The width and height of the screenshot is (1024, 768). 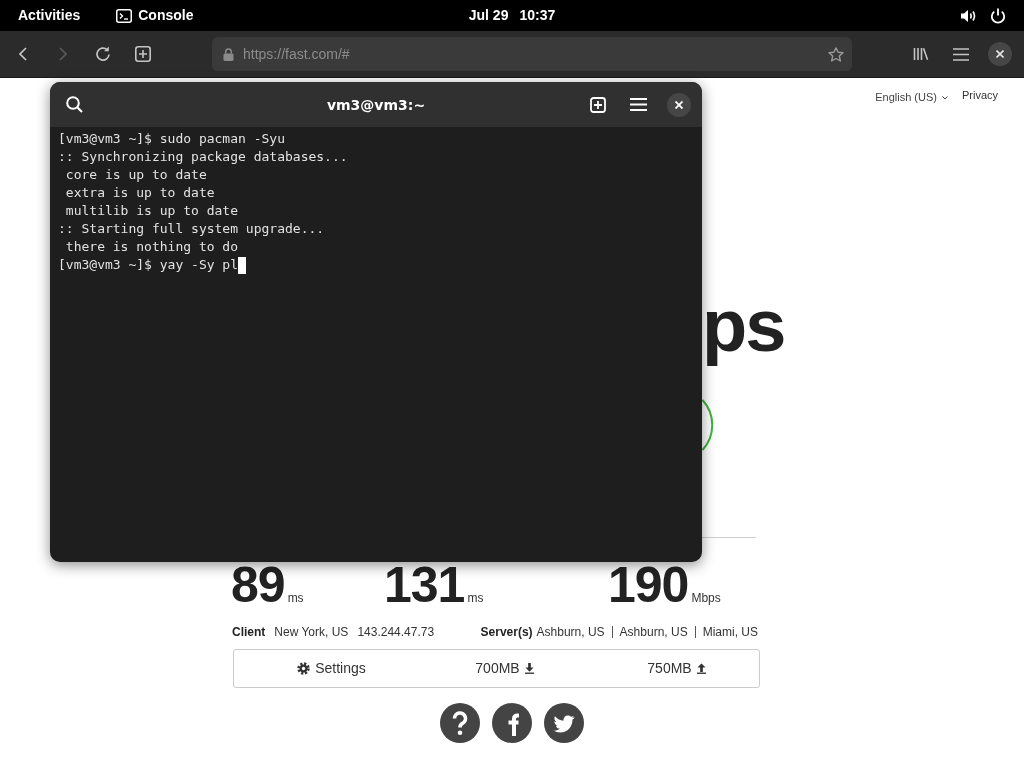 I want to click on download-size: 700MB, so click(x=497, y=668).